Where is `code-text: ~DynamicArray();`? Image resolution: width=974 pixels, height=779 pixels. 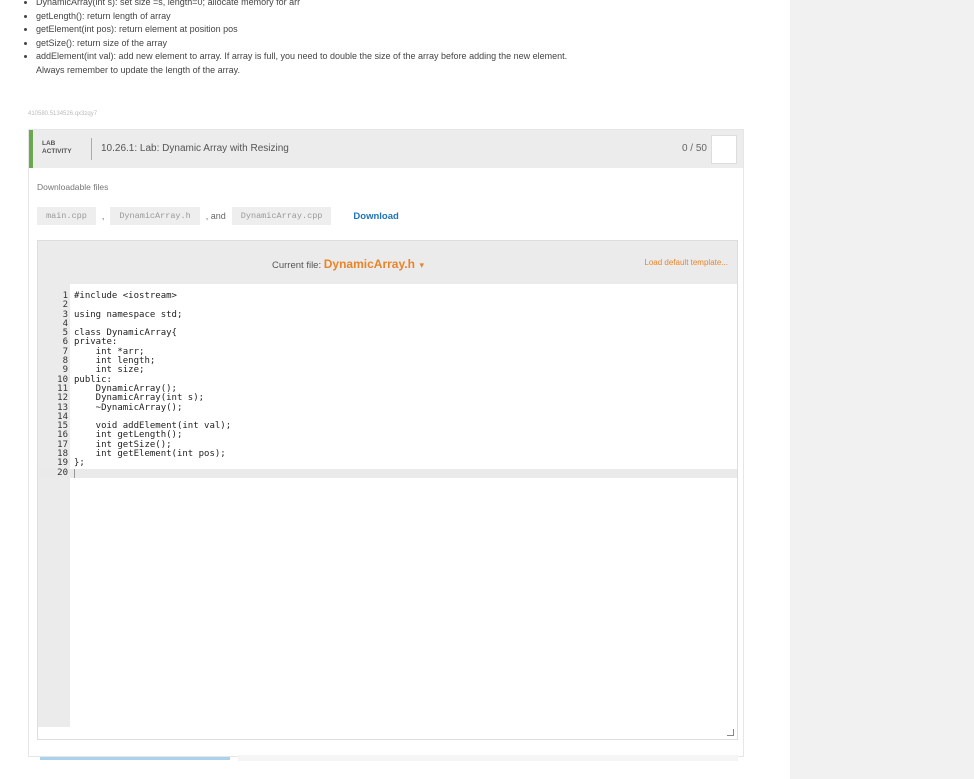 code-text: ~DynamicArray(); is located at coordinates (128, 407).